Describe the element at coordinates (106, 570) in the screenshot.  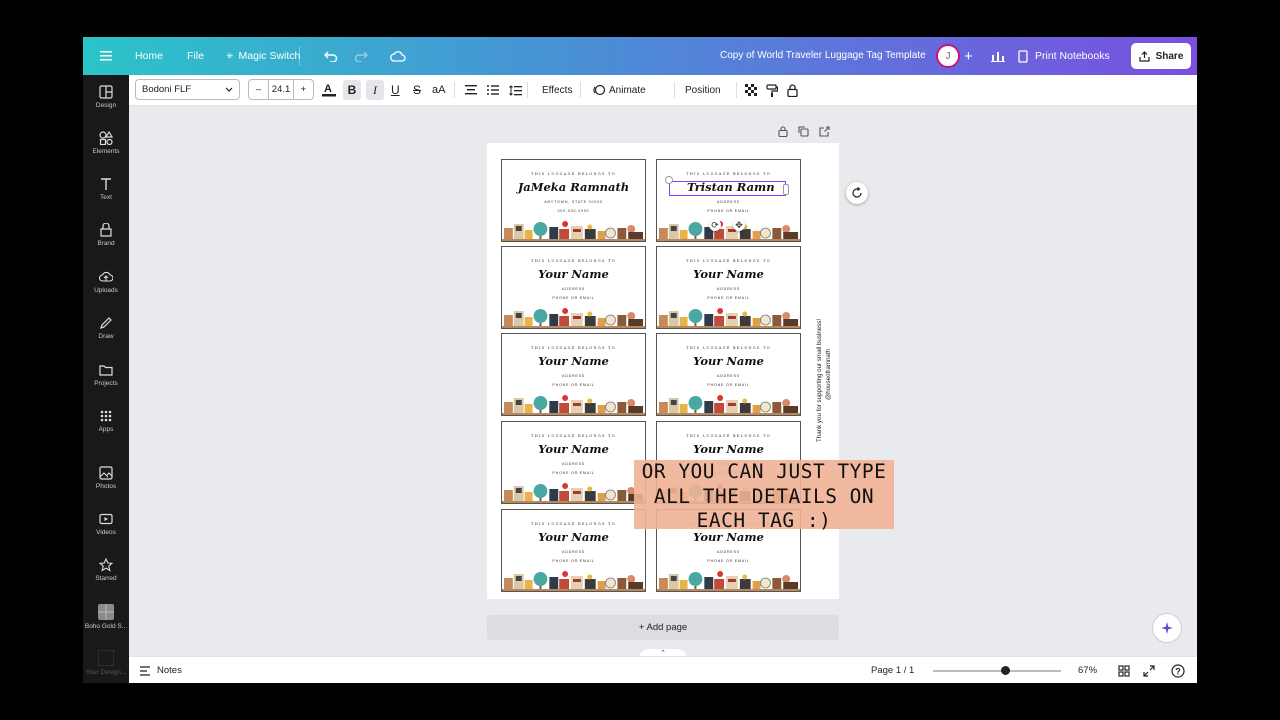
I see `sidebar-item-starred: Starred` at that location.